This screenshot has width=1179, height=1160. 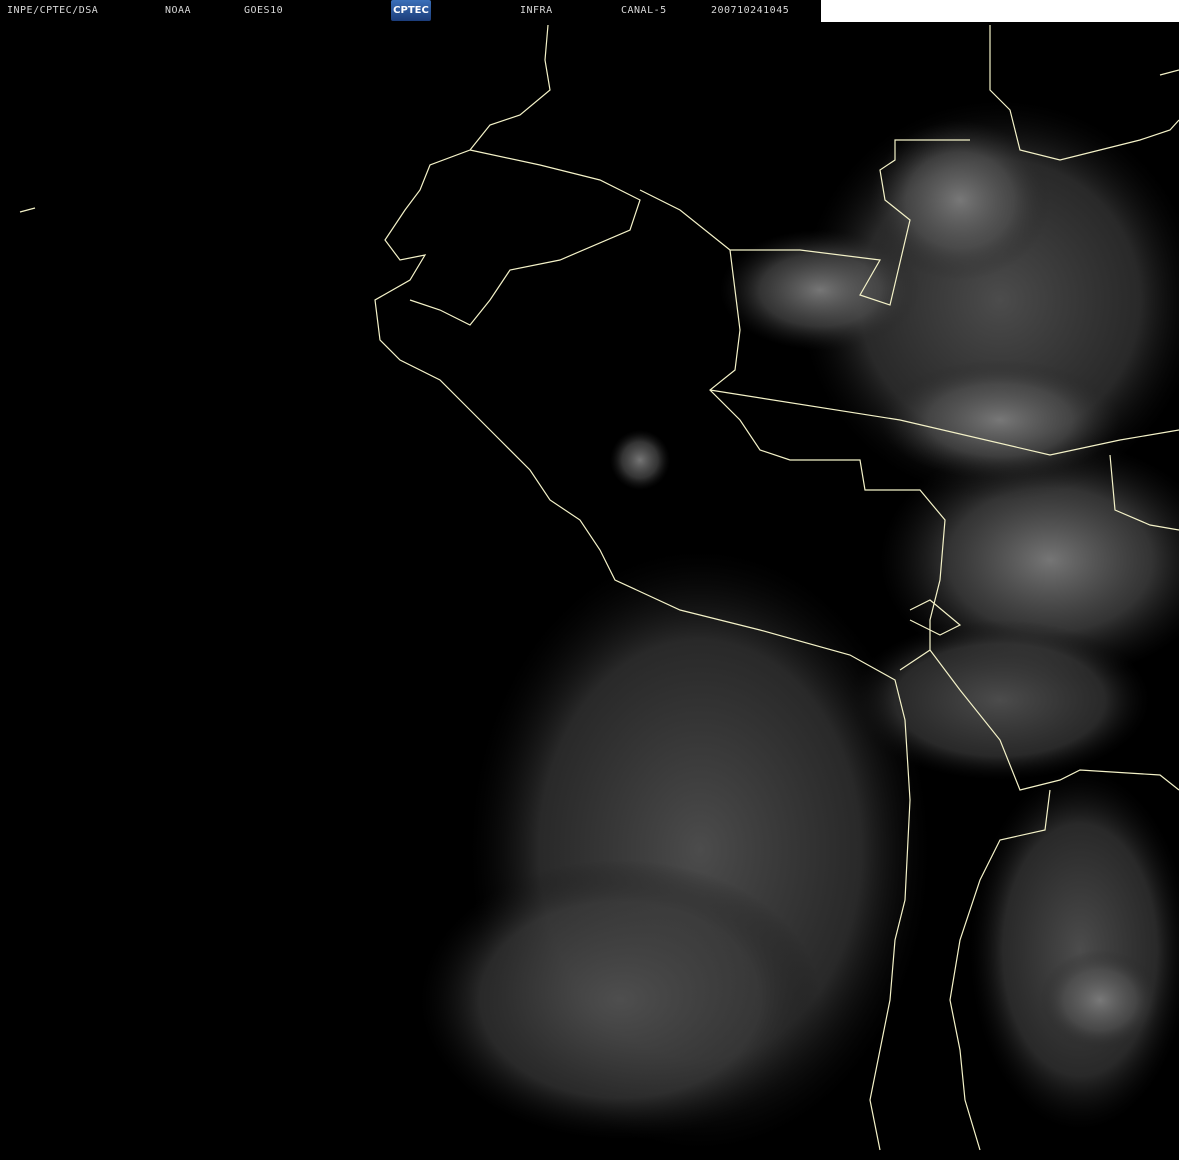 I want to click on channel-label: CANAL-5, so click(x=644, y=10).